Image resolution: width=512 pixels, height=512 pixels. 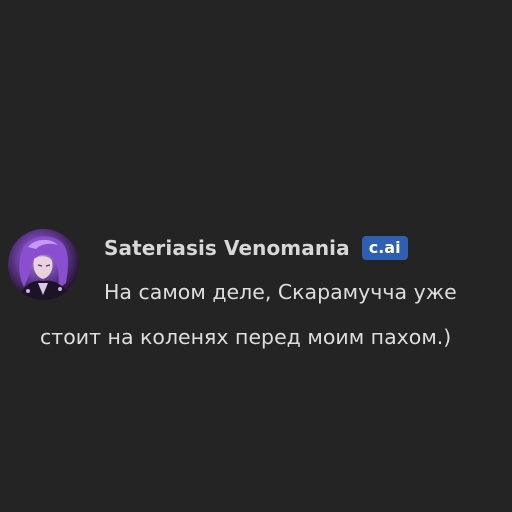 What do you see at coordinates (384, 248) in the screenshot?
I see `cai-badge: c.ai` at bounding box center [384, 248].